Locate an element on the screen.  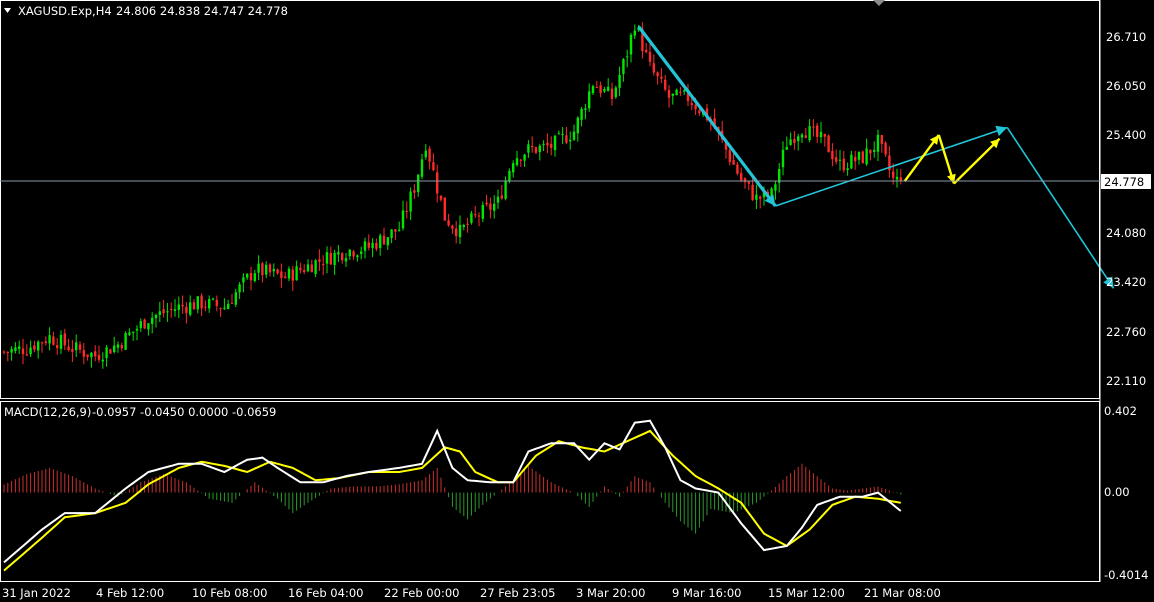
trend-arrow is located at coordinates (707, 116).